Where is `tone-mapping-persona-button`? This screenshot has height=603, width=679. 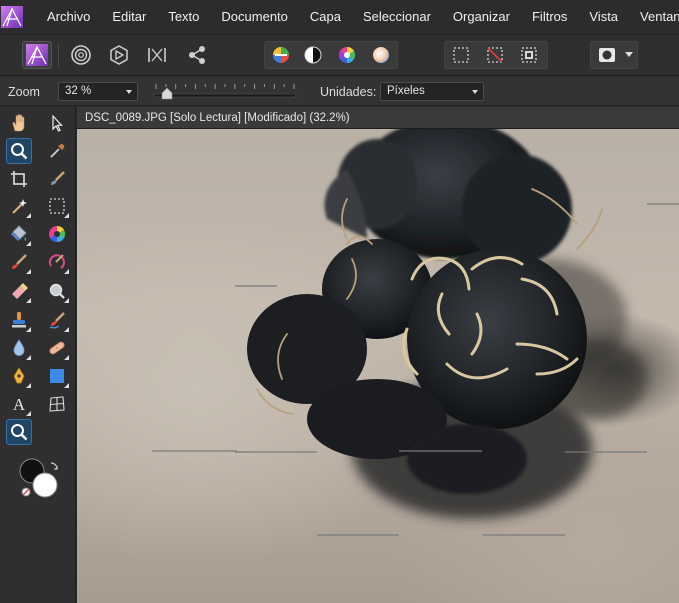
tone-mapping-persona-button is located at coordinates (157, 55).